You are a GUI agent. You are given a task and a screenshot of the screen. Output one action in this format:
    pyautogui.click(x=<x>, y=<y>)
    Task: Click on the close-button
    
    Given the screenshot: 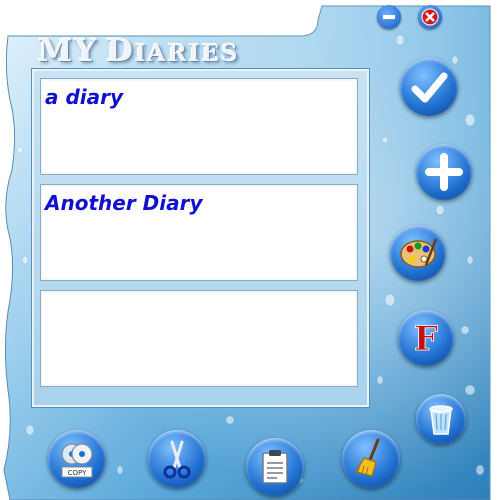 What is the action you would take?
    pyautogui.click(x=430, y=17)
    